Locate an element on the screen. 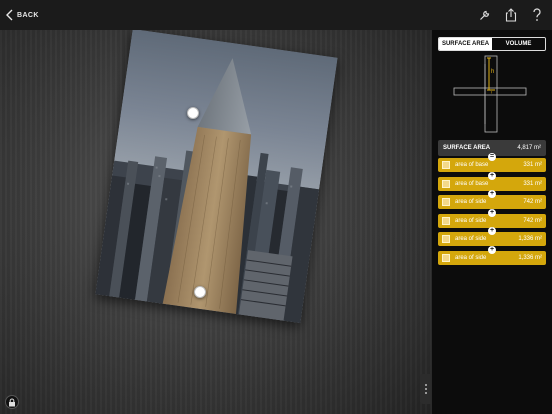 The height and width of the screenshot is (414, 552). back-button: BACK is located at coordinates (22, 15).